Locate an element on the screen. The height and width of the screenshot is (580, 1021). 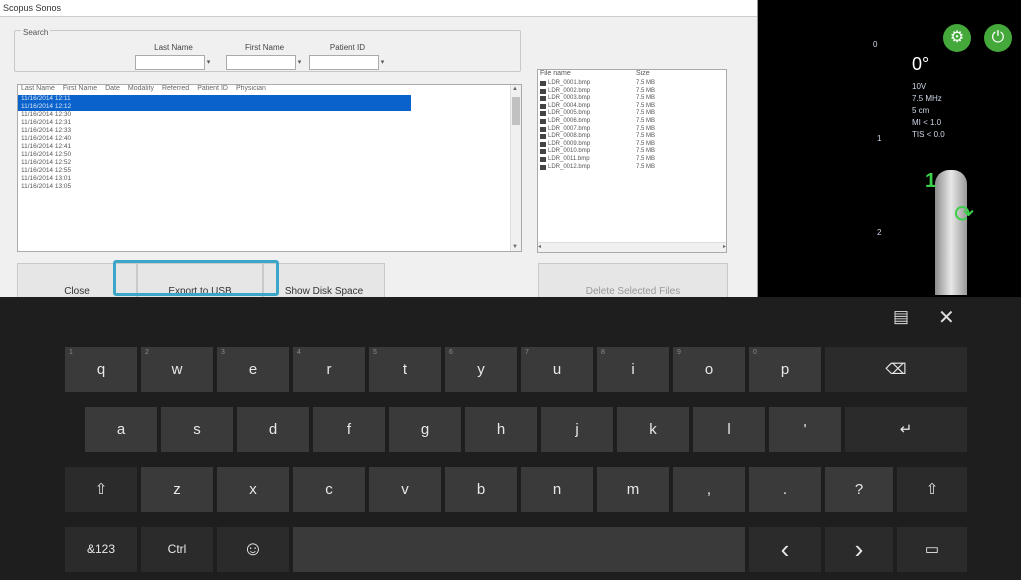
table-row: 11/16/2014 12:50 is located at coordinates (214, 155).